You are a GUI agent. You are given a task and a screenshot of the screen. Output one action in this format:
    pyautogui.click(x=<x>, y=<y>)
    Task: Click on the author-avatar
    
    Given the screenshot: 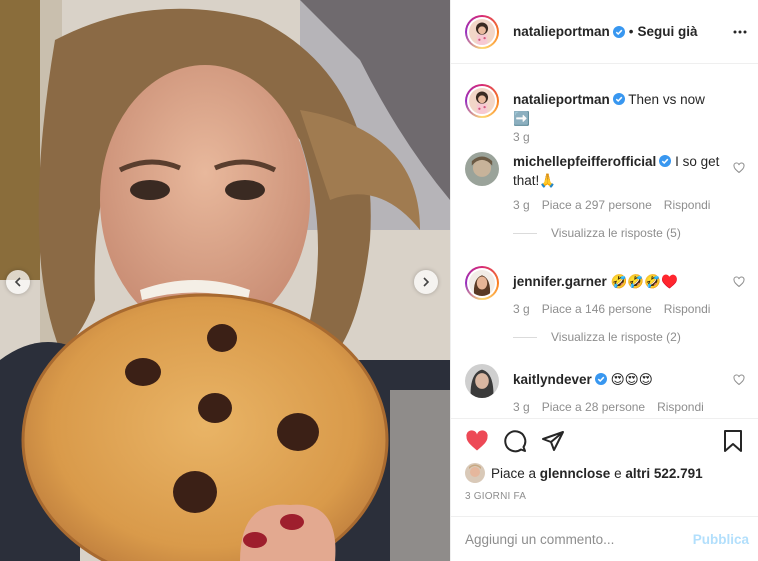 What is the action you would take?
    pyautogui.click(x=482, y=31)
    